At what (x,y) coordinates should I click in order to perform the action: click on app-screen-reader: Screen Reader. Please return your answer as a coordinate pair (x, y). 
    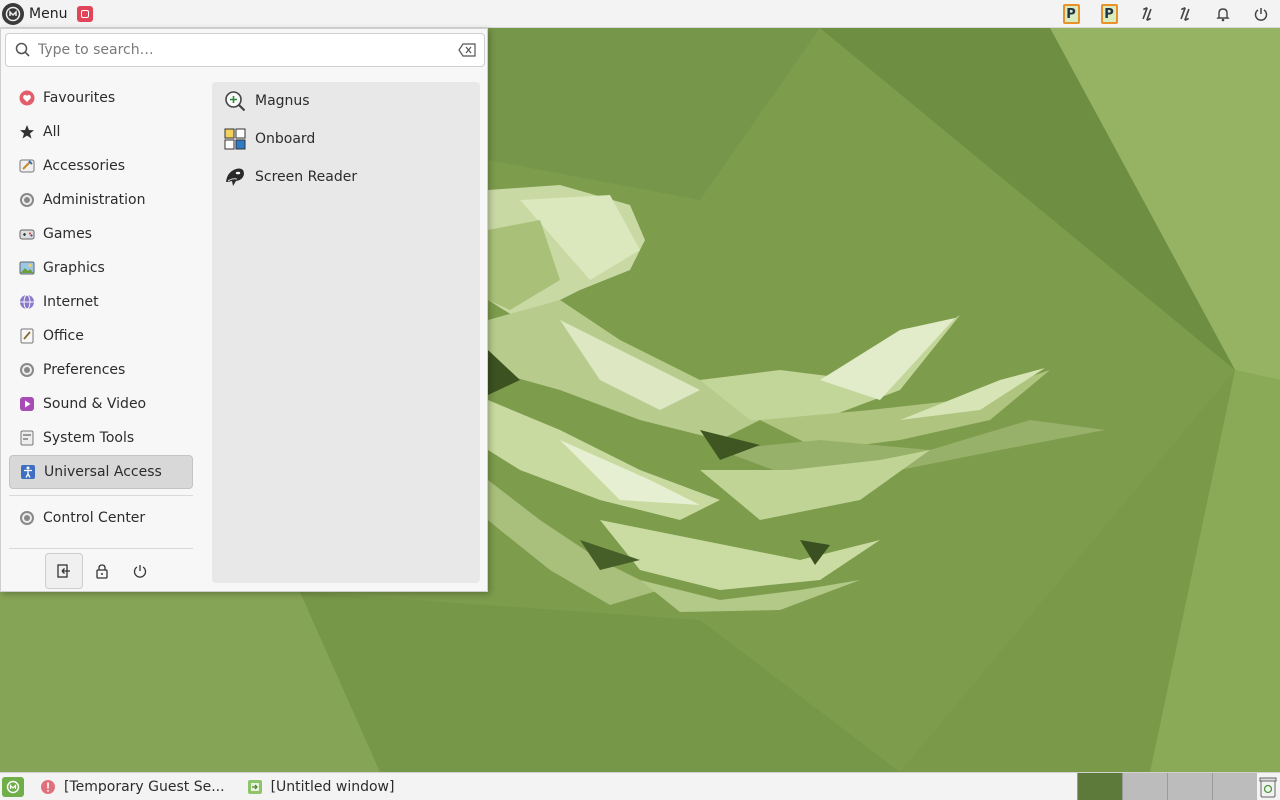
    Looking at the image, I should click on (346, 177).